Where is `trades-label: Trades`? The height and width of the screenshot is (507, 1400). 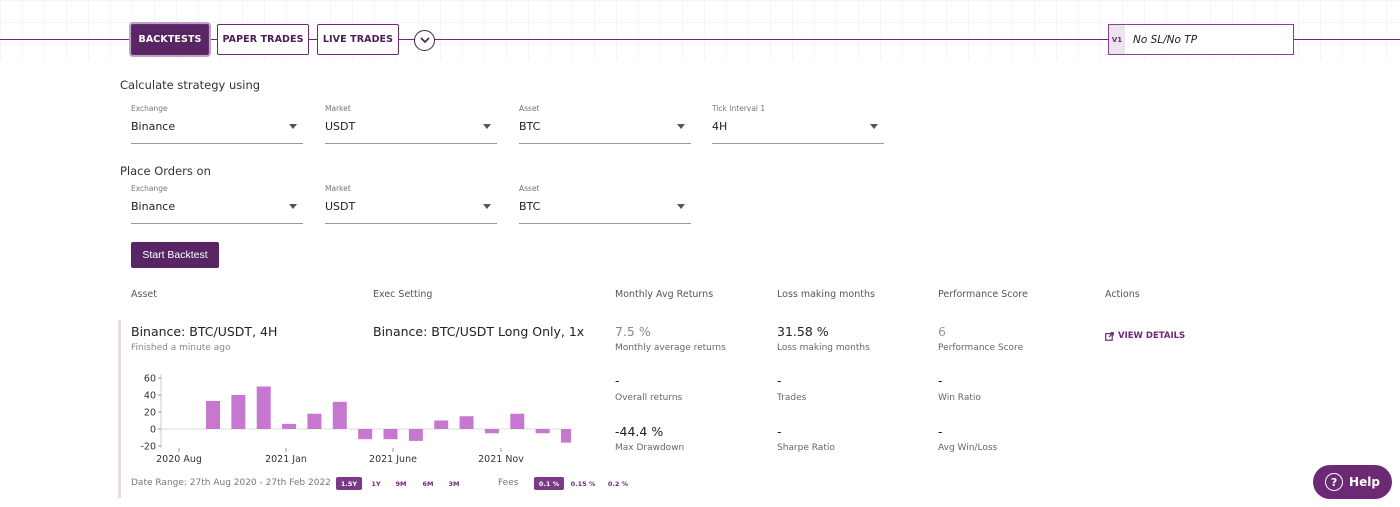
trades-label: Trades is located at coordinates (792, 398).